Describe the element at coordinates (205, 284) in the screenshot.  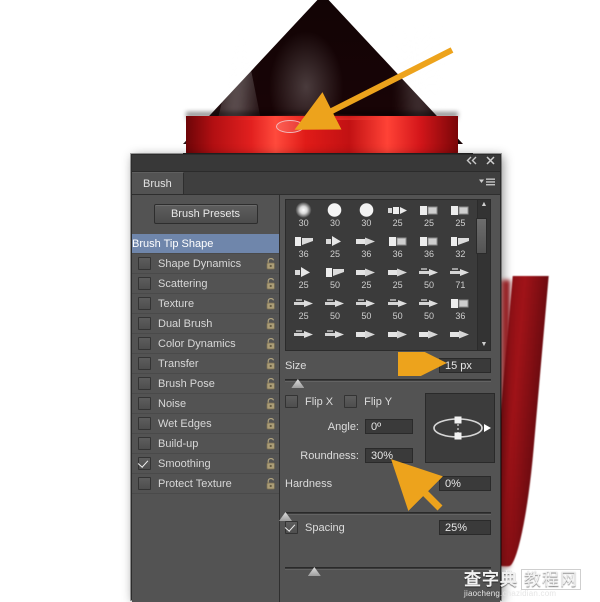
I see `brush-option-scattering: Scattering` at that location.